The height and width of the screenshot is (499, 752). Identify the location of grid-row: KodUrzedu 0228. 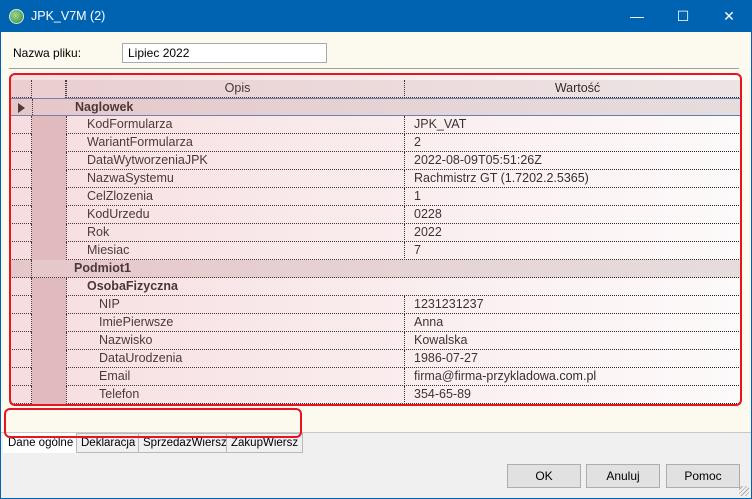
(375, 215).